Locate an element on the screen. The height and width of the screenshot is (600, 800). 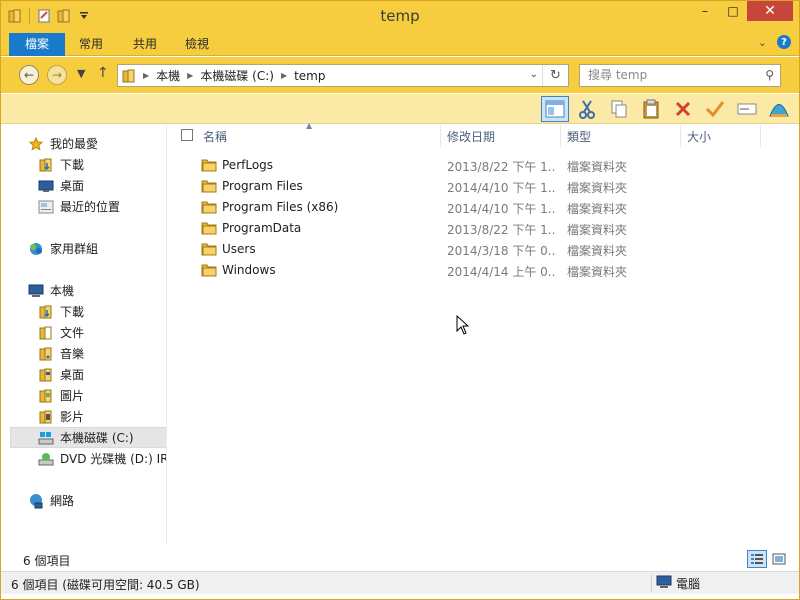
close-button: ✕ is located at coordinates (770, 11).